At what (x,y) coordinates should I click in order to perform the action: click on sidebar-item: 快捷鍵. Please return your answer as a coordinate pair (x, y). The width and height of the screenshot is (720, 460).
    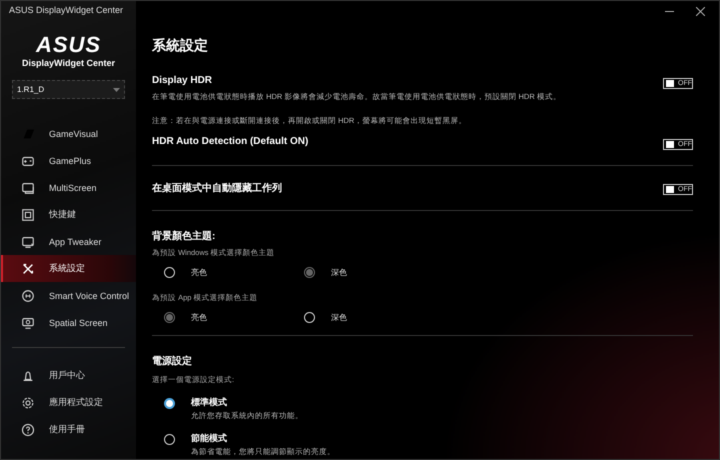
    Looking at the image, I should click on (68, 214).